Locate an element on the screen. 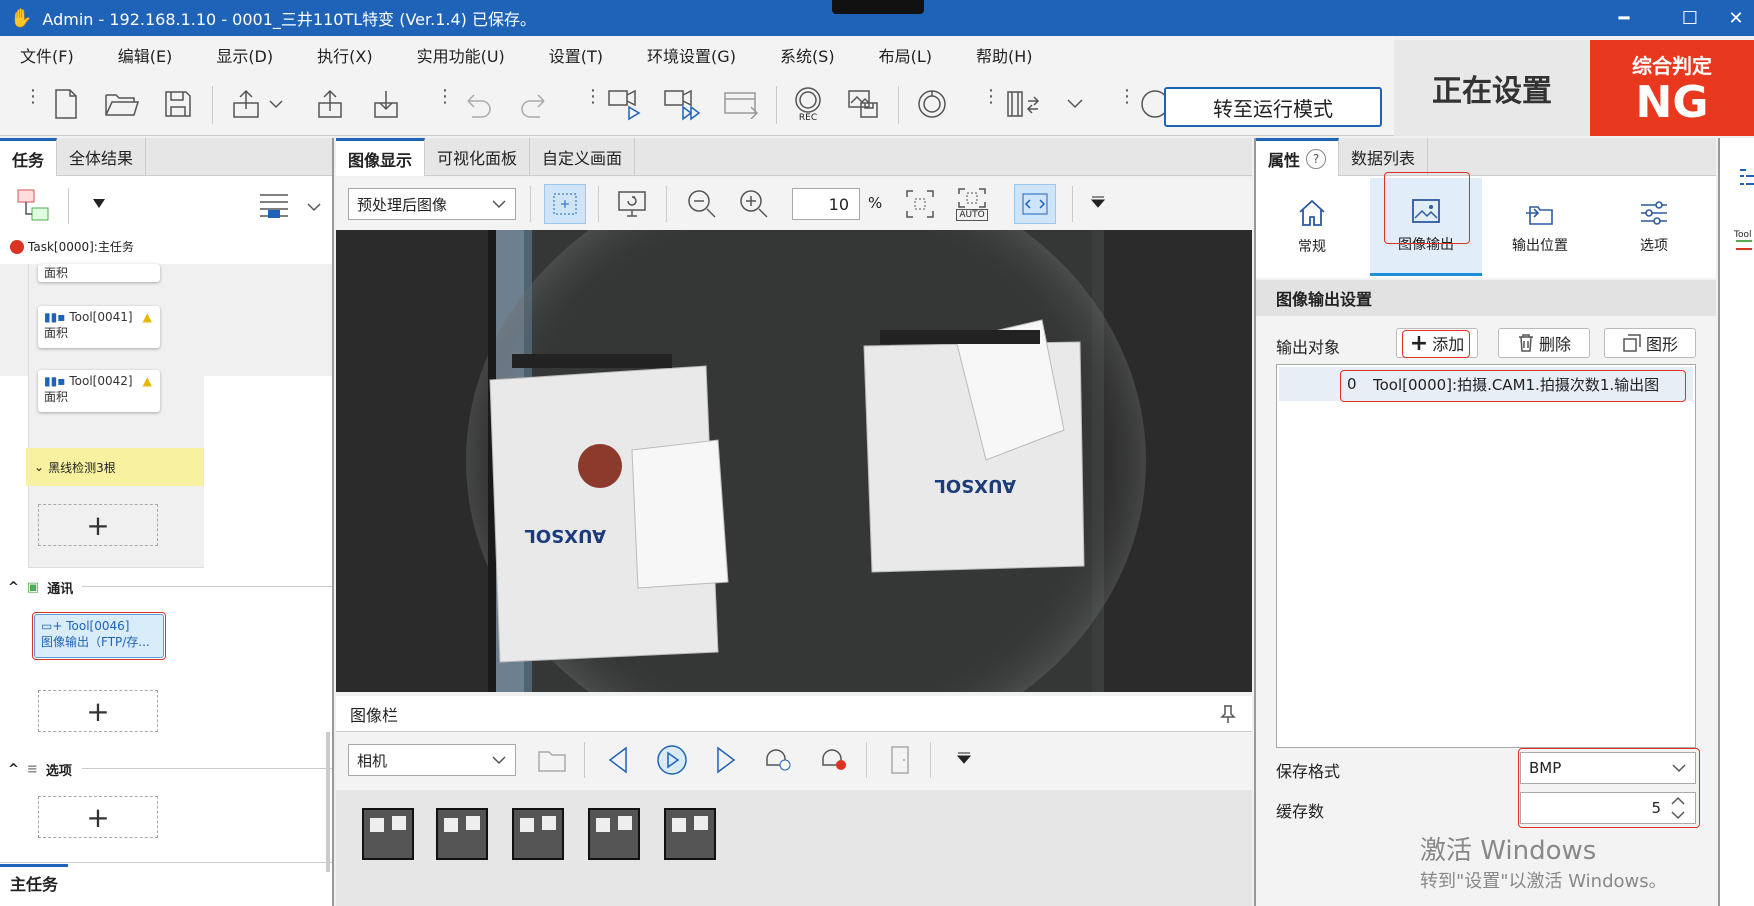  menu-utilities: 实用功能(U) is located at coordinates (461, 55).